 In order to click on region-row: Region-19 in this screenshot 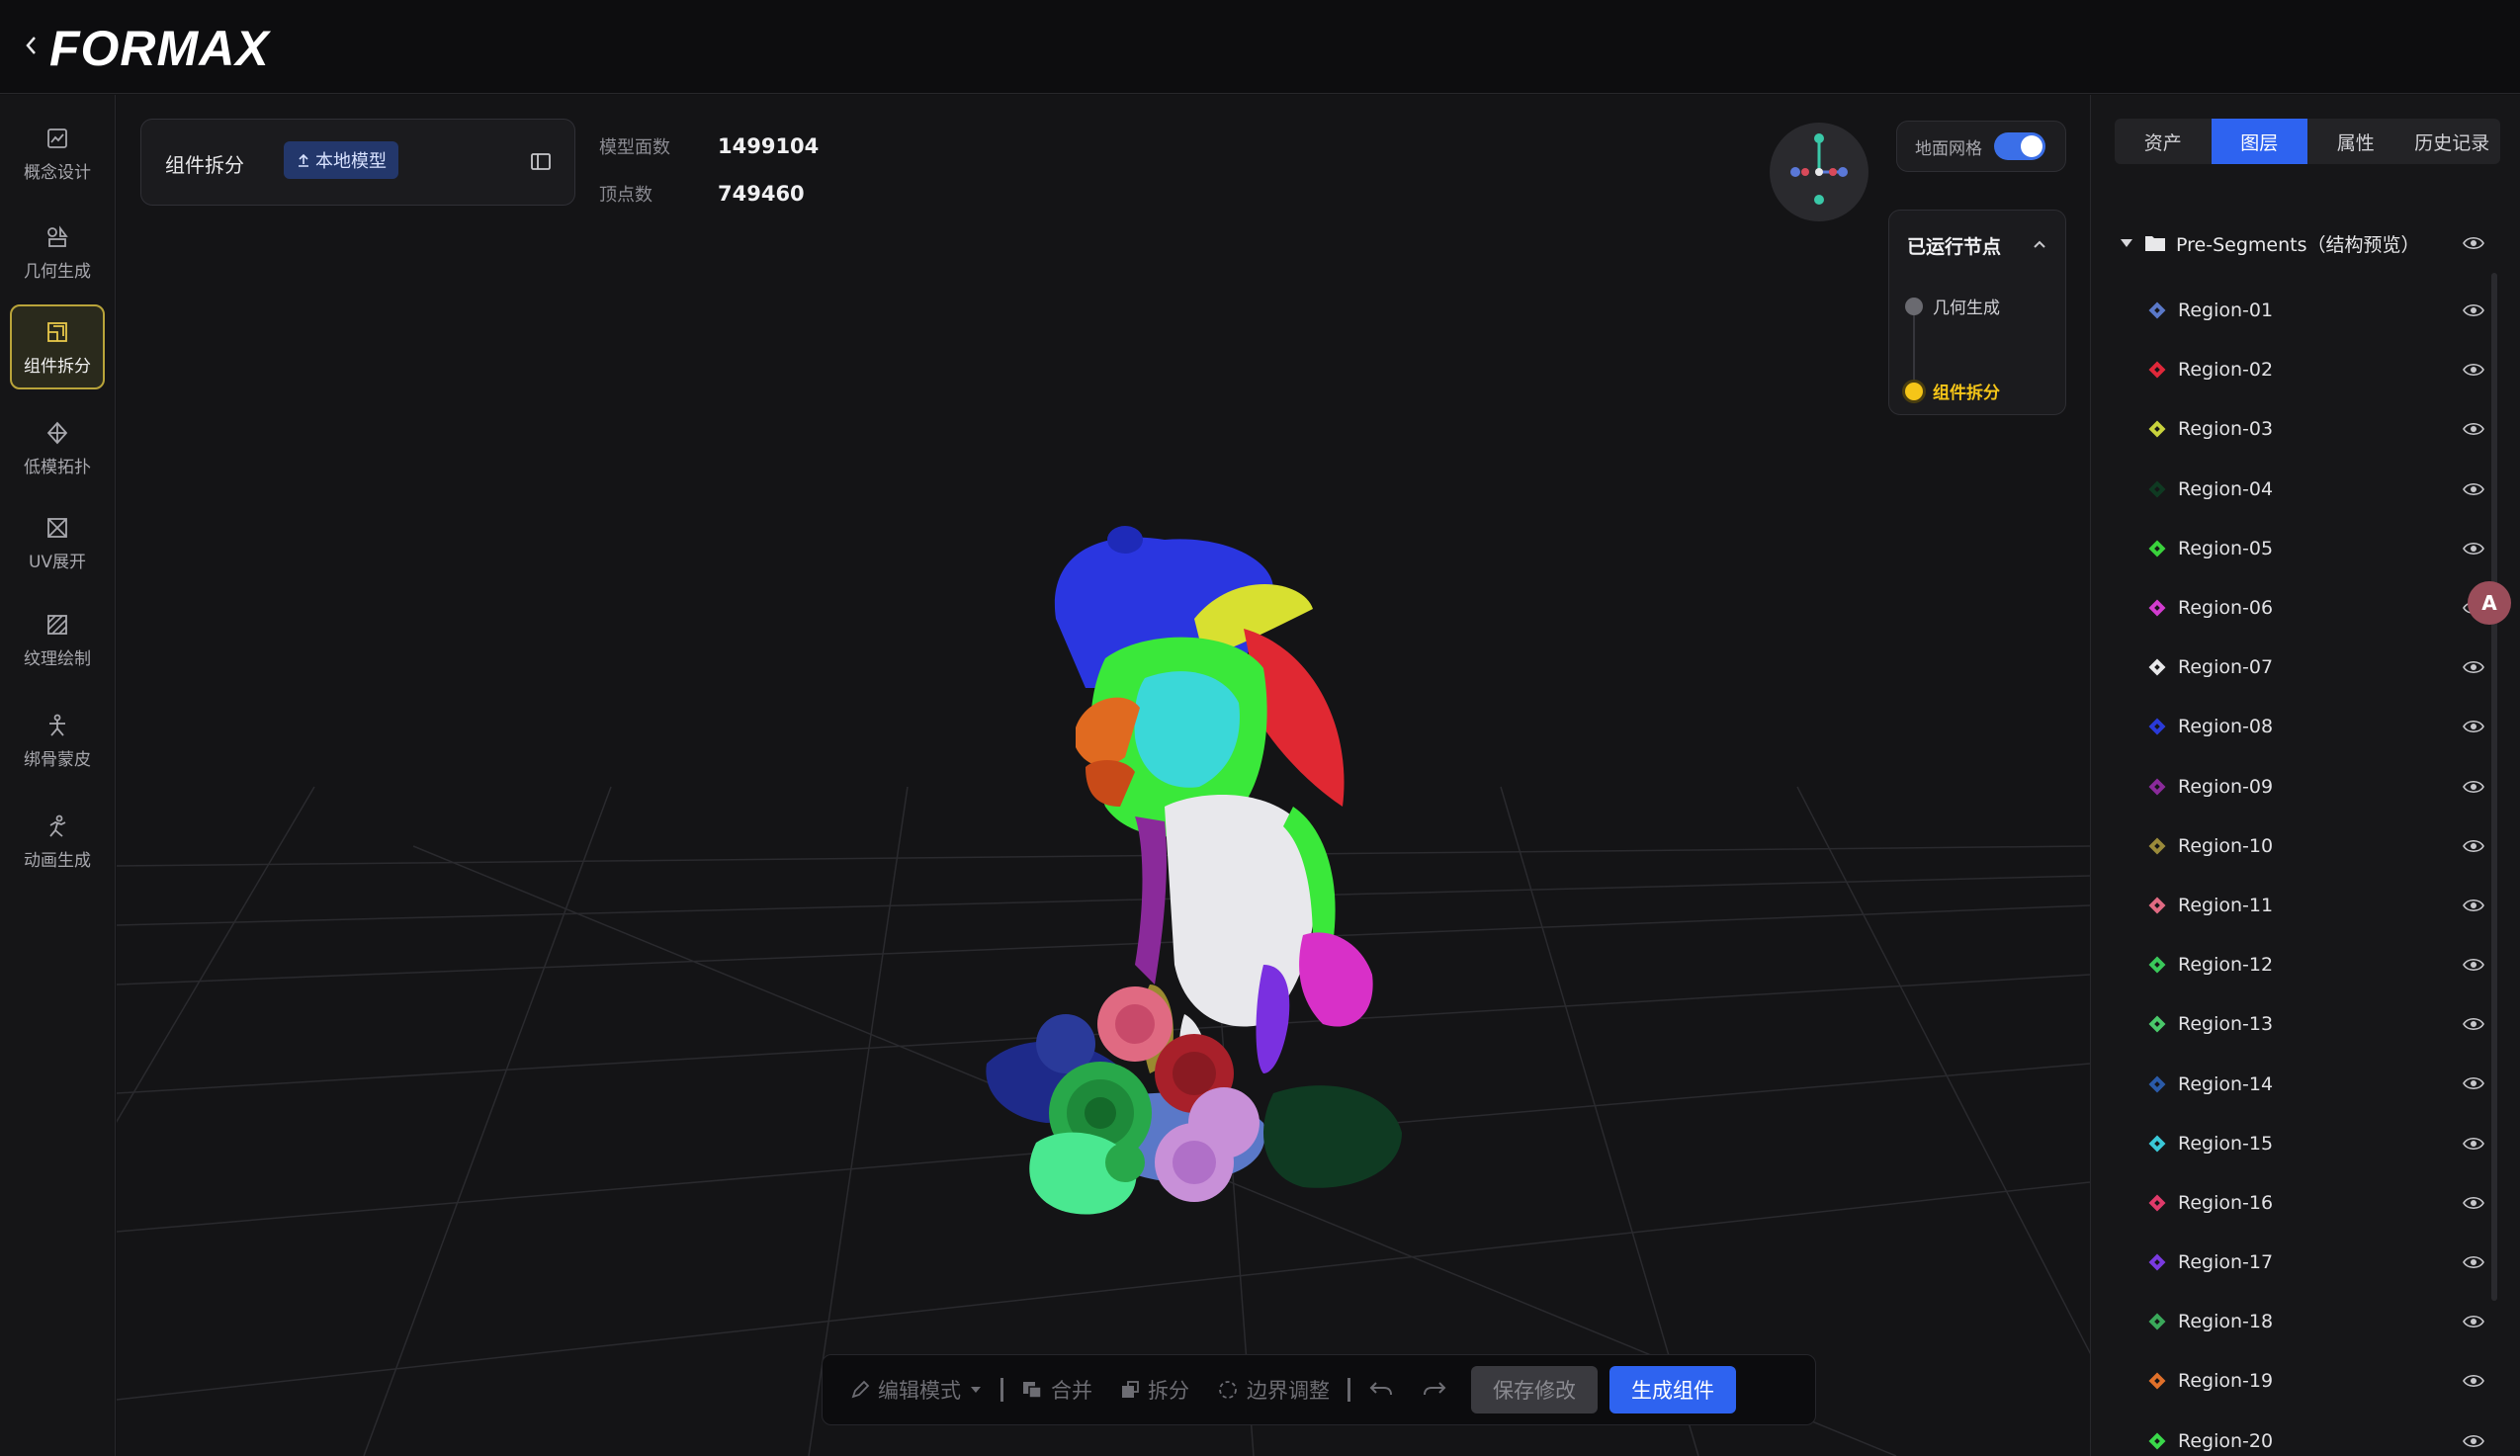, I will do `click(2316, 1381)`.